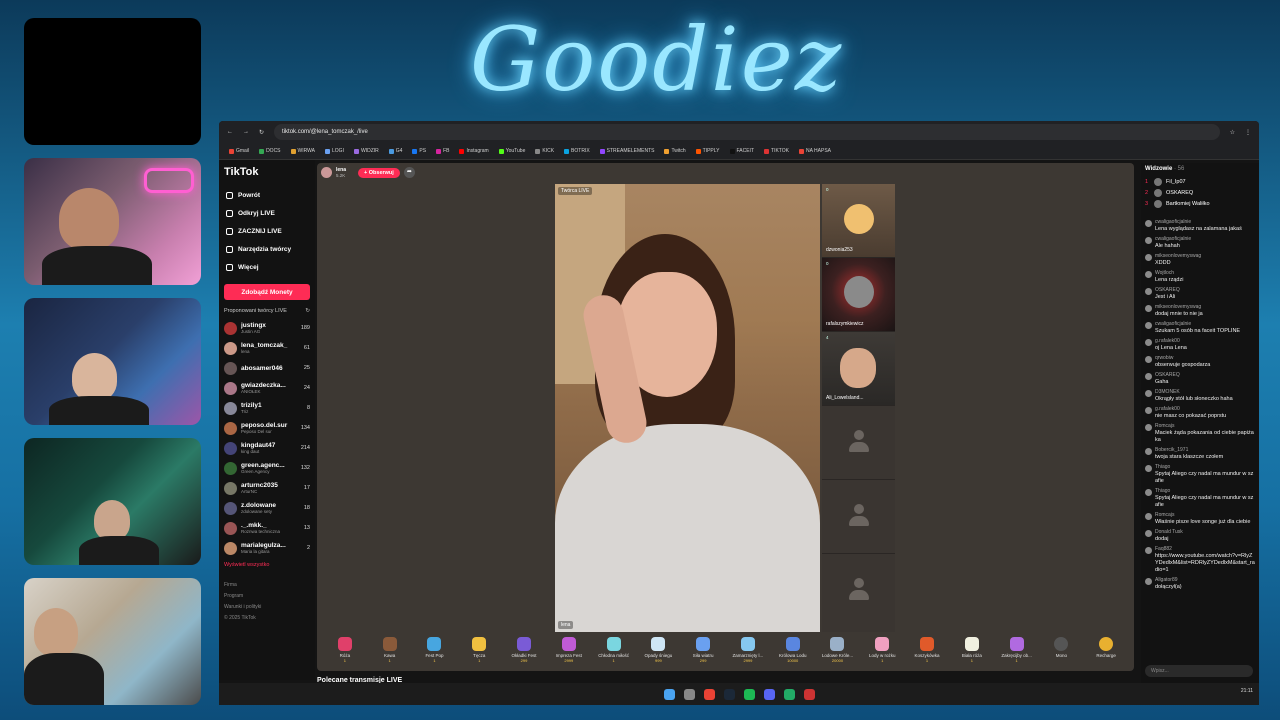 Image resolution: width=1280 pixels, height=720 pixels. I want to click on nav-item: Odkryj LIVE, so click(267, 213).